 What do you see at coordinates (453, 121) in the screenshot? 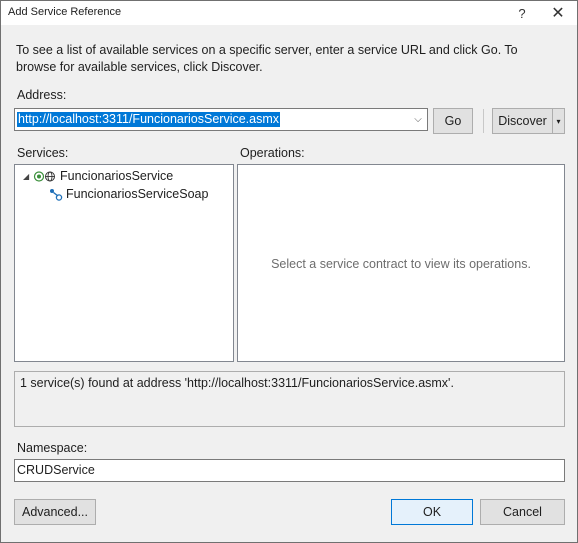
I see `go-button: Go` at bounding box center [453, 121].